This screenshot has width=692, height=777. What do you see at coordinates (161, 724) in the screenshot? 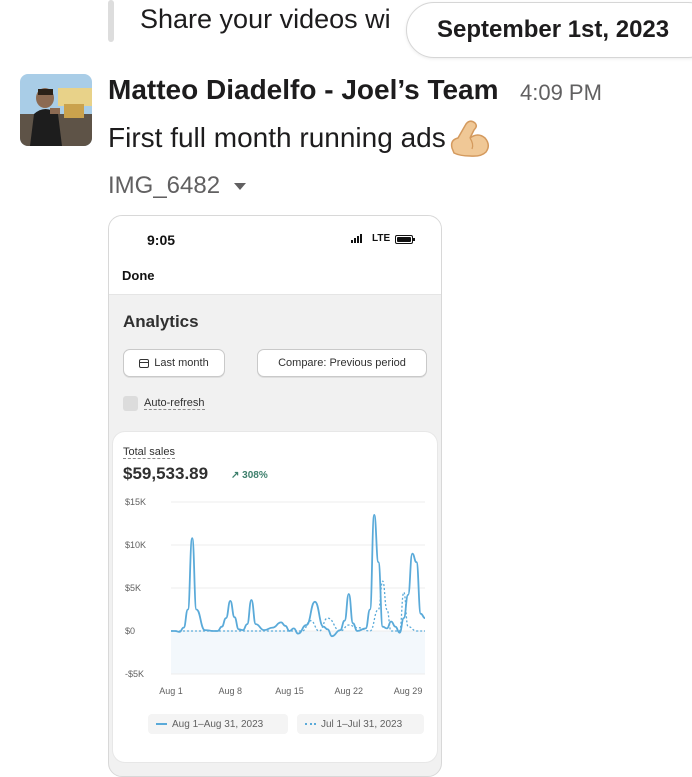
I see `solid-line-swatch` at bounding box center [161, 724].